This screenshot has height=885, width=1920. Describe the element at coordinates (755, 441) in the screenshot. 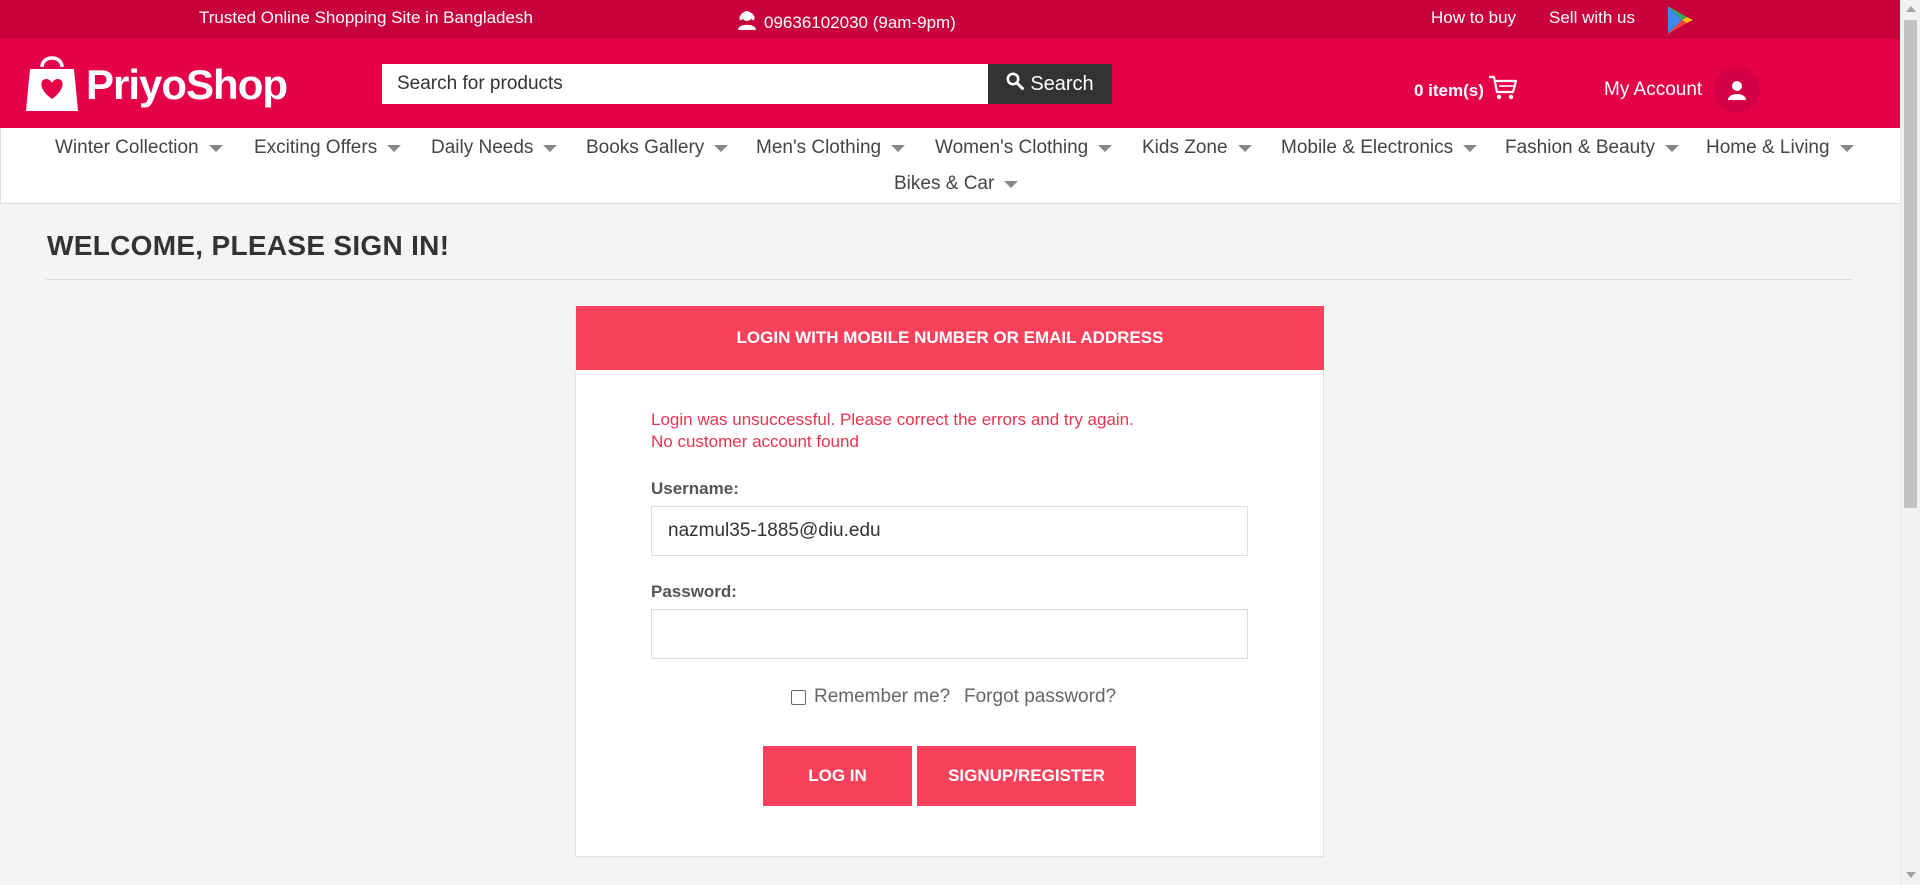

I see `login-error-detail: No customer account found` at that location.